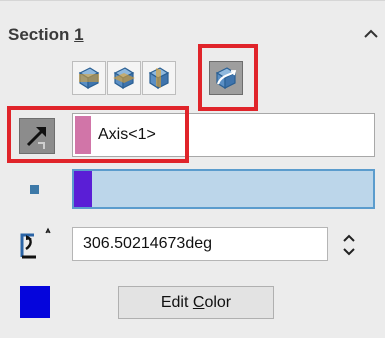  I want to click on chevron-up-icon, so click(371, 34).